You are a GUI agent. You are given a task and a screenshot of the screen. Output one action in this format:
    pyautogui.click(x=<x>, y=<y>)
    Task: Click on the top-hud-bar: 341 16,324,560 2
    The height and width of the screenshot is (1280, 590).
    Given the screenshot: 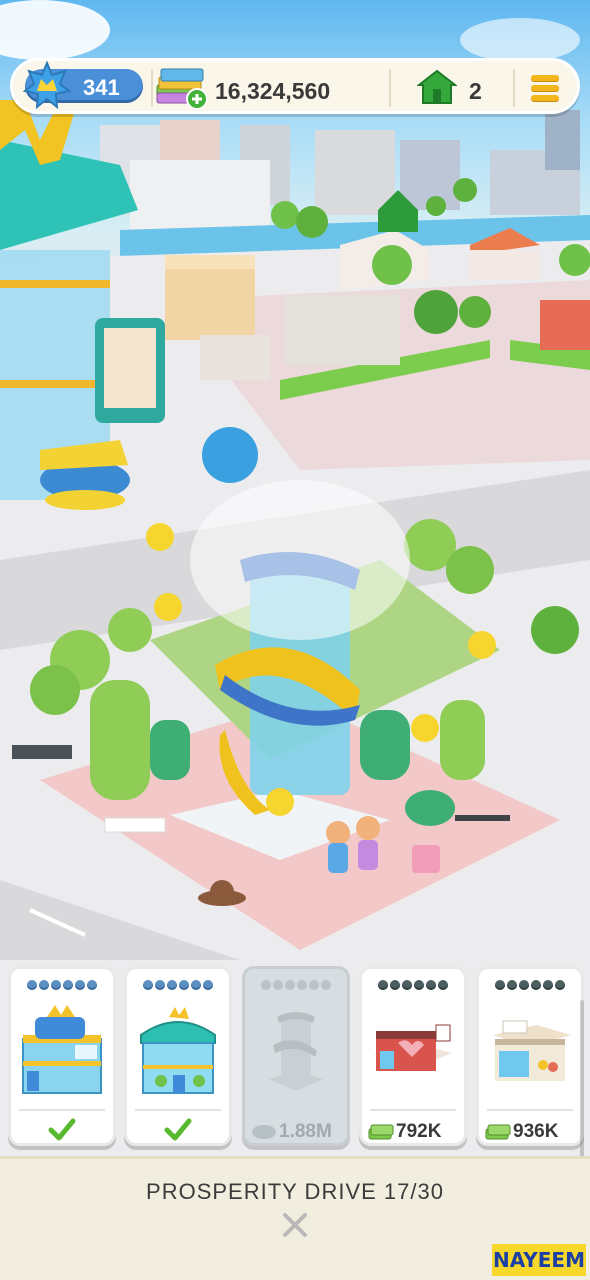 What is the action you would take?
    pyautogui.click(x=295, y=86)
    